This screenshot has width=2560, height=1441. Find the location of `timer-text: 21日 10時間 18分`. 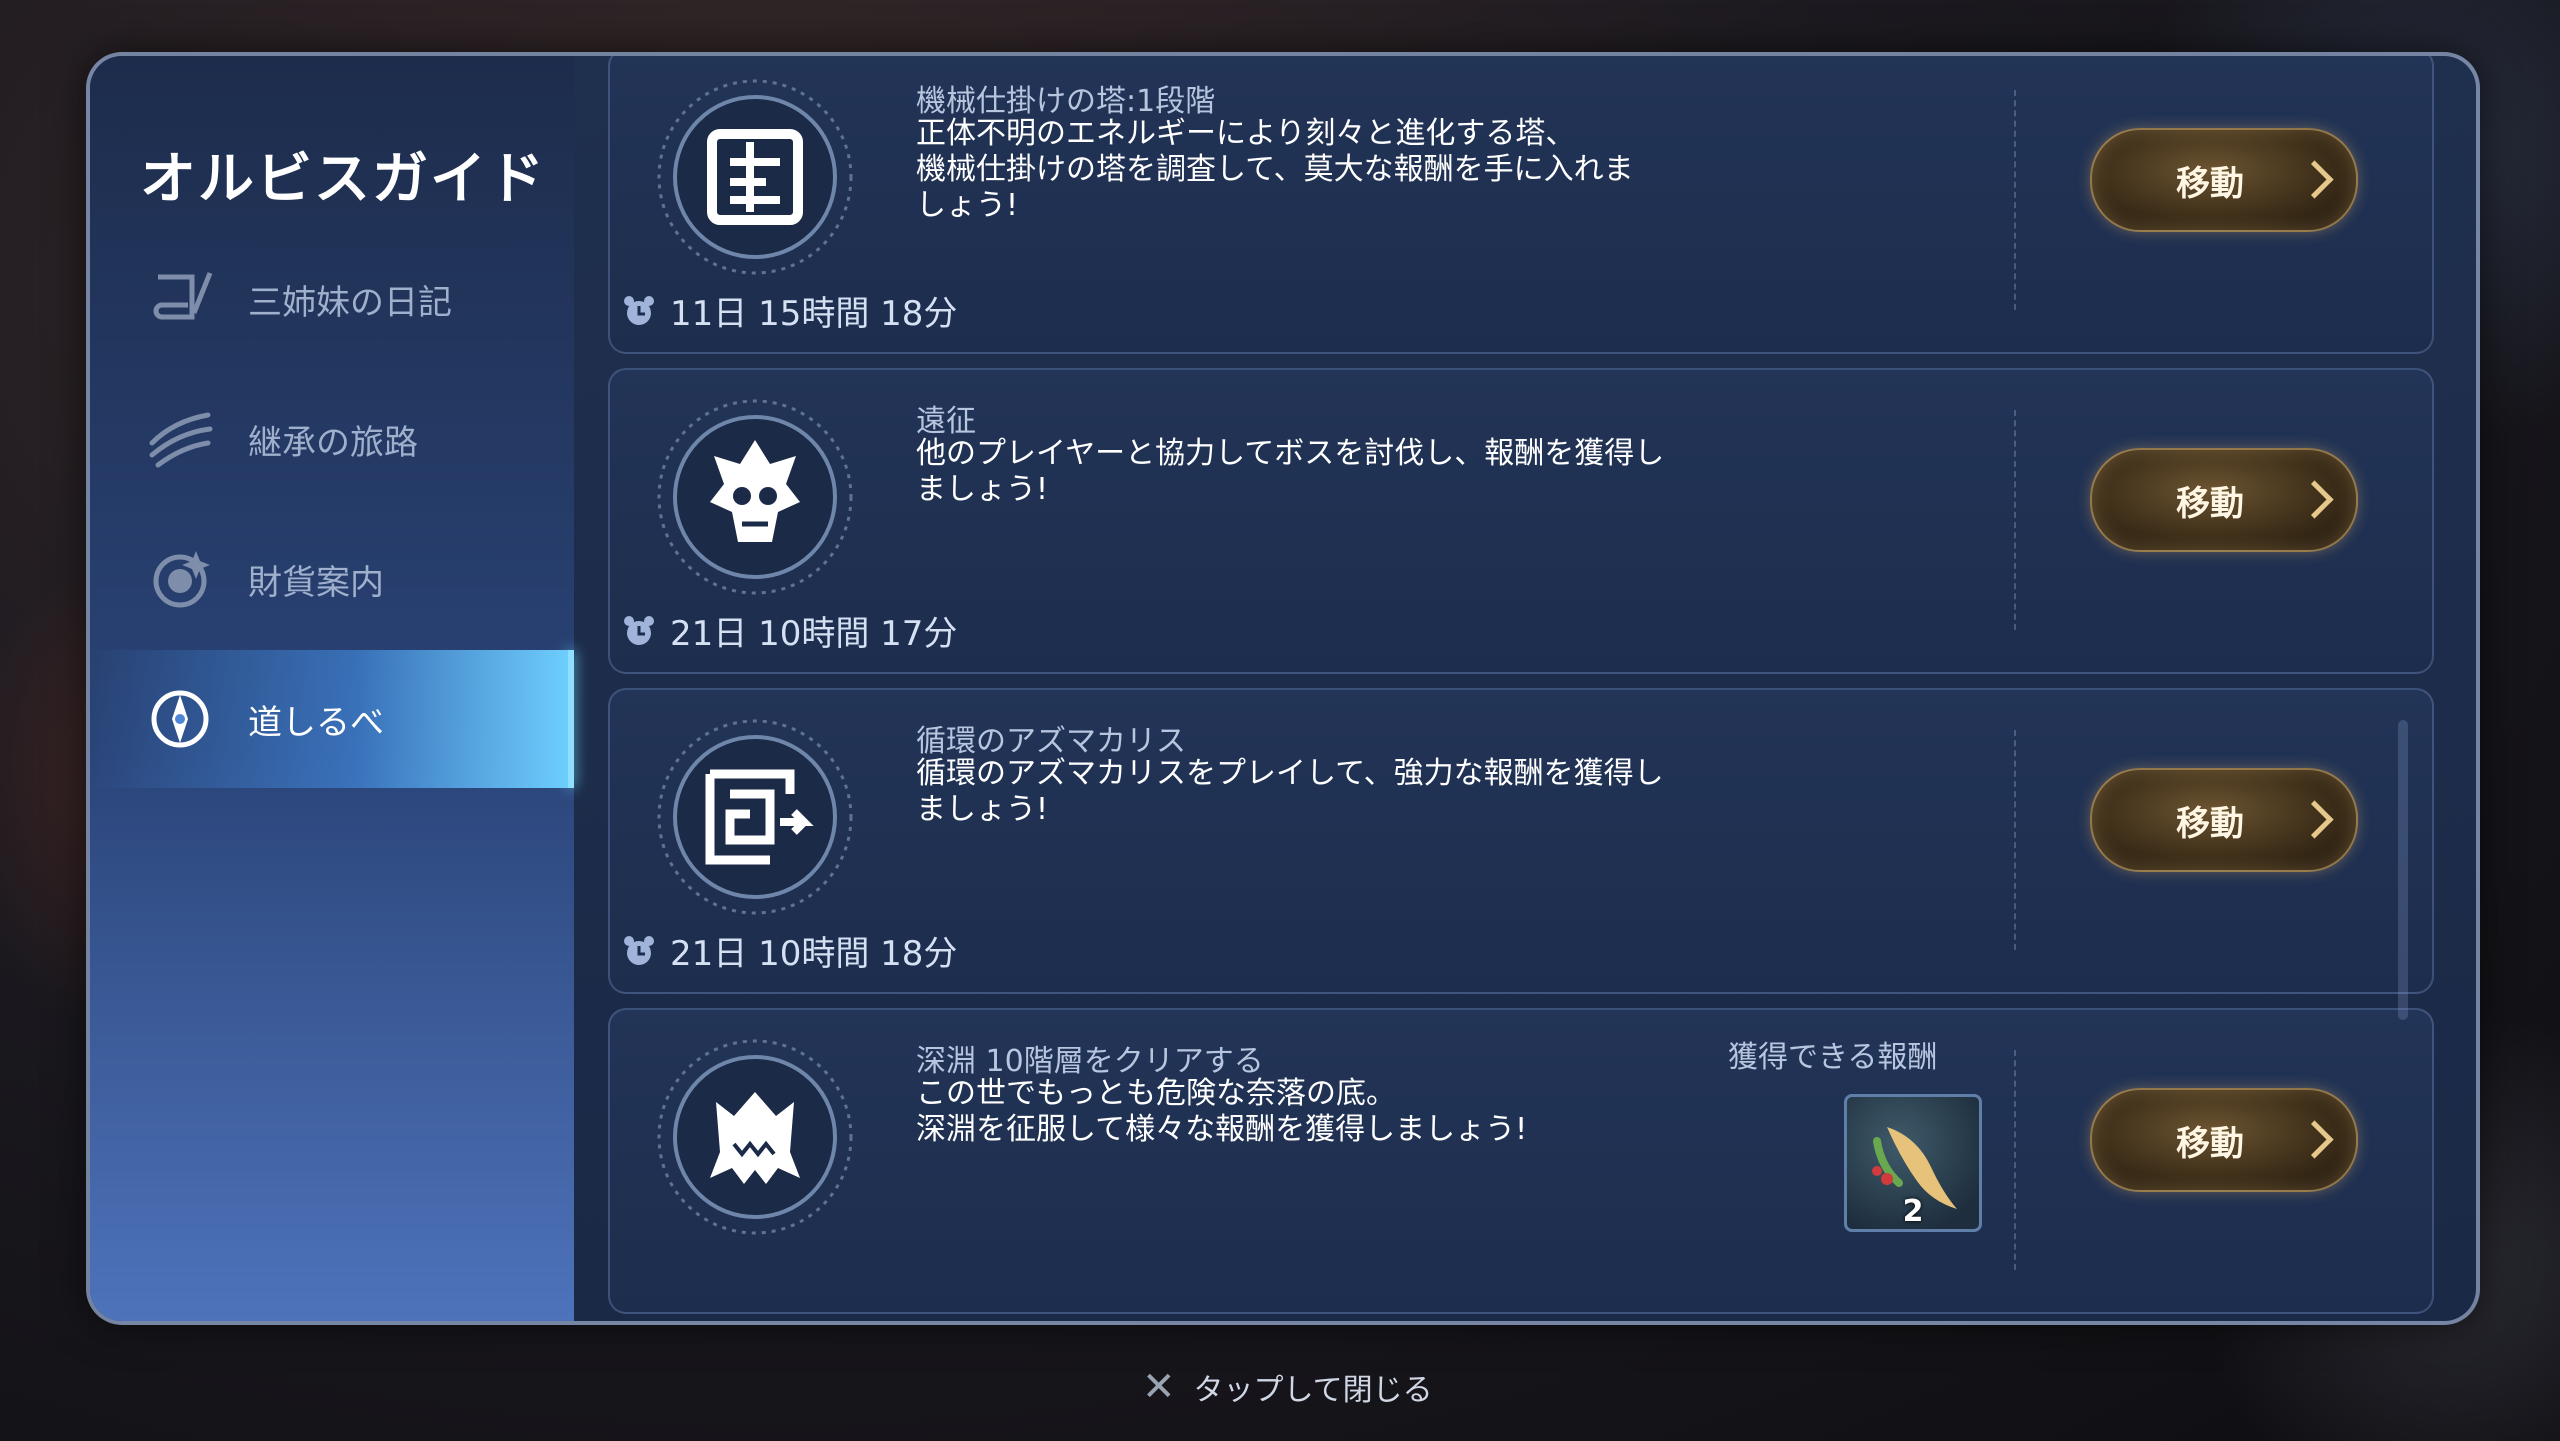

timer-text: 21日 10時間 18分 is located at coordinates (814, 954).